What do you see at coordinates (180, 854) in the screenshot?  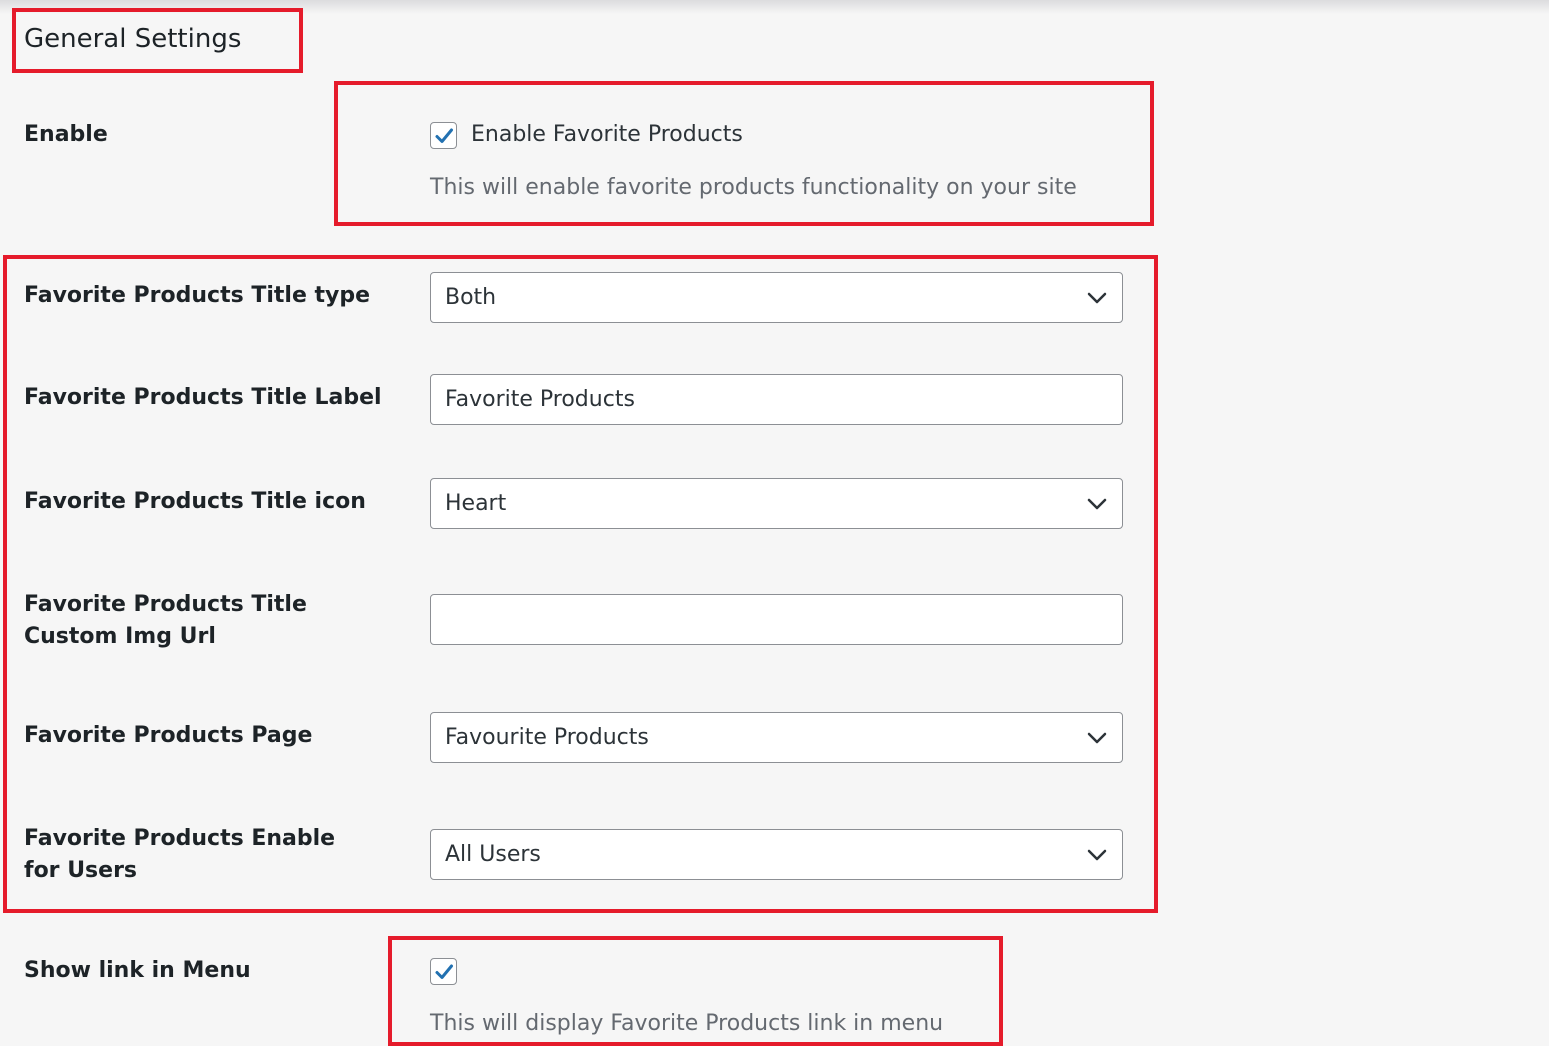 I see `enable-for-users-label: Favorite Products Enable for Users` at bounding box center [180, 854].